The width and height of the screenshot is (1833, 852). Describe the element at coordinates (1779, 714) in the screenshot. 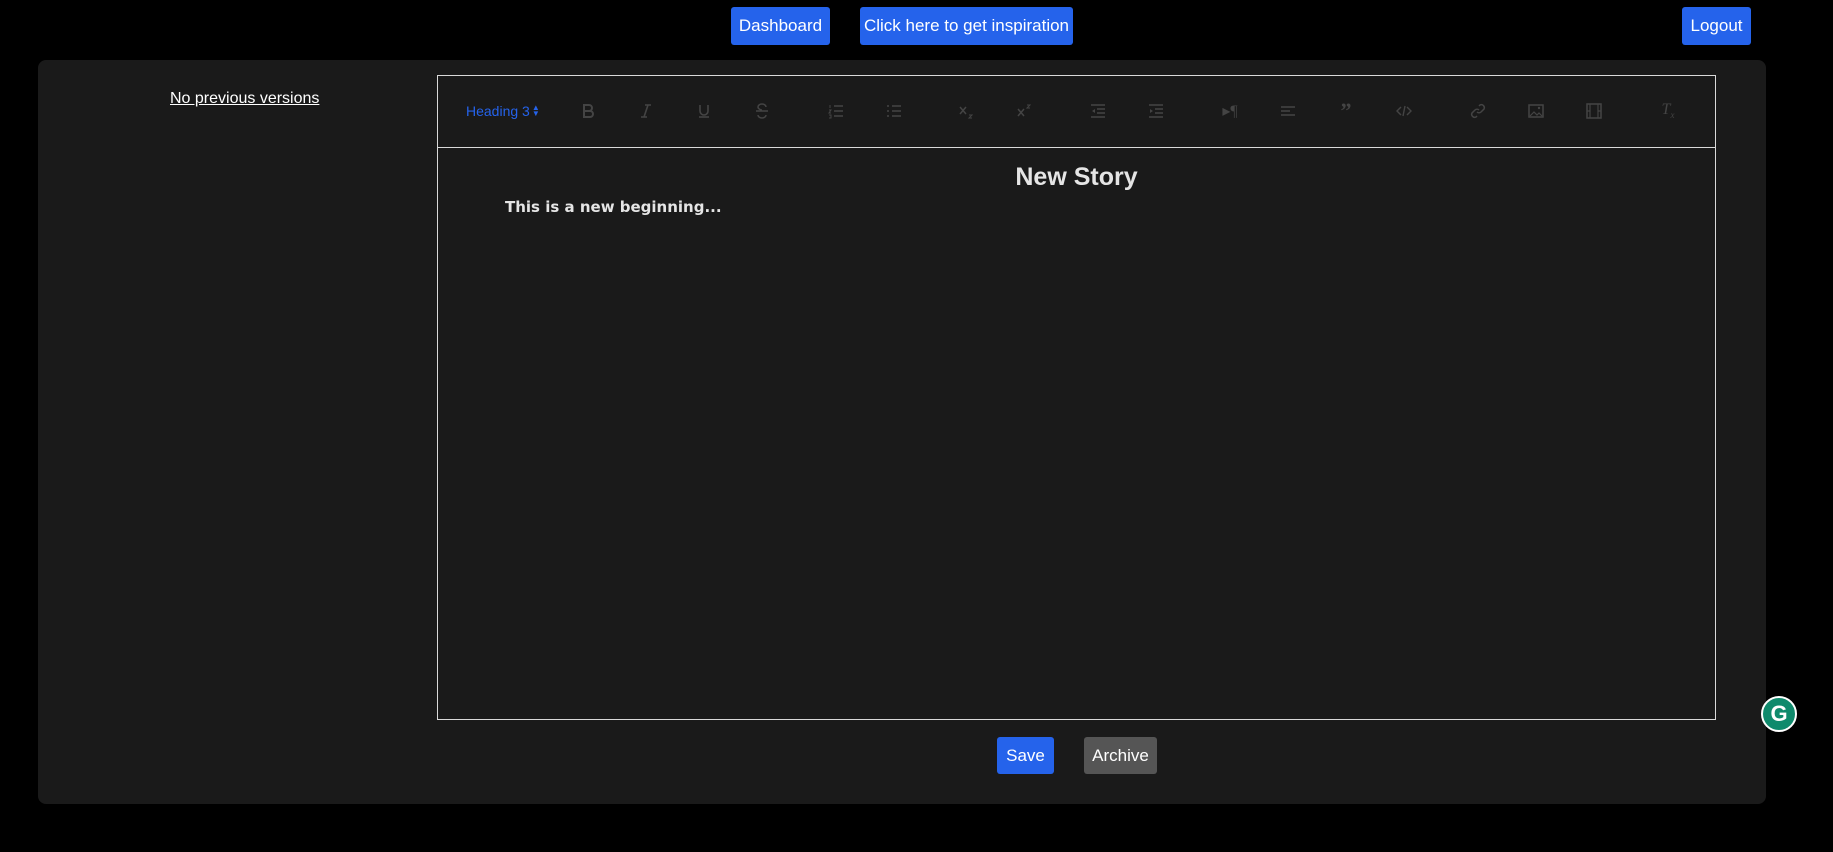

I see `grammarly-icon: G` at that location.